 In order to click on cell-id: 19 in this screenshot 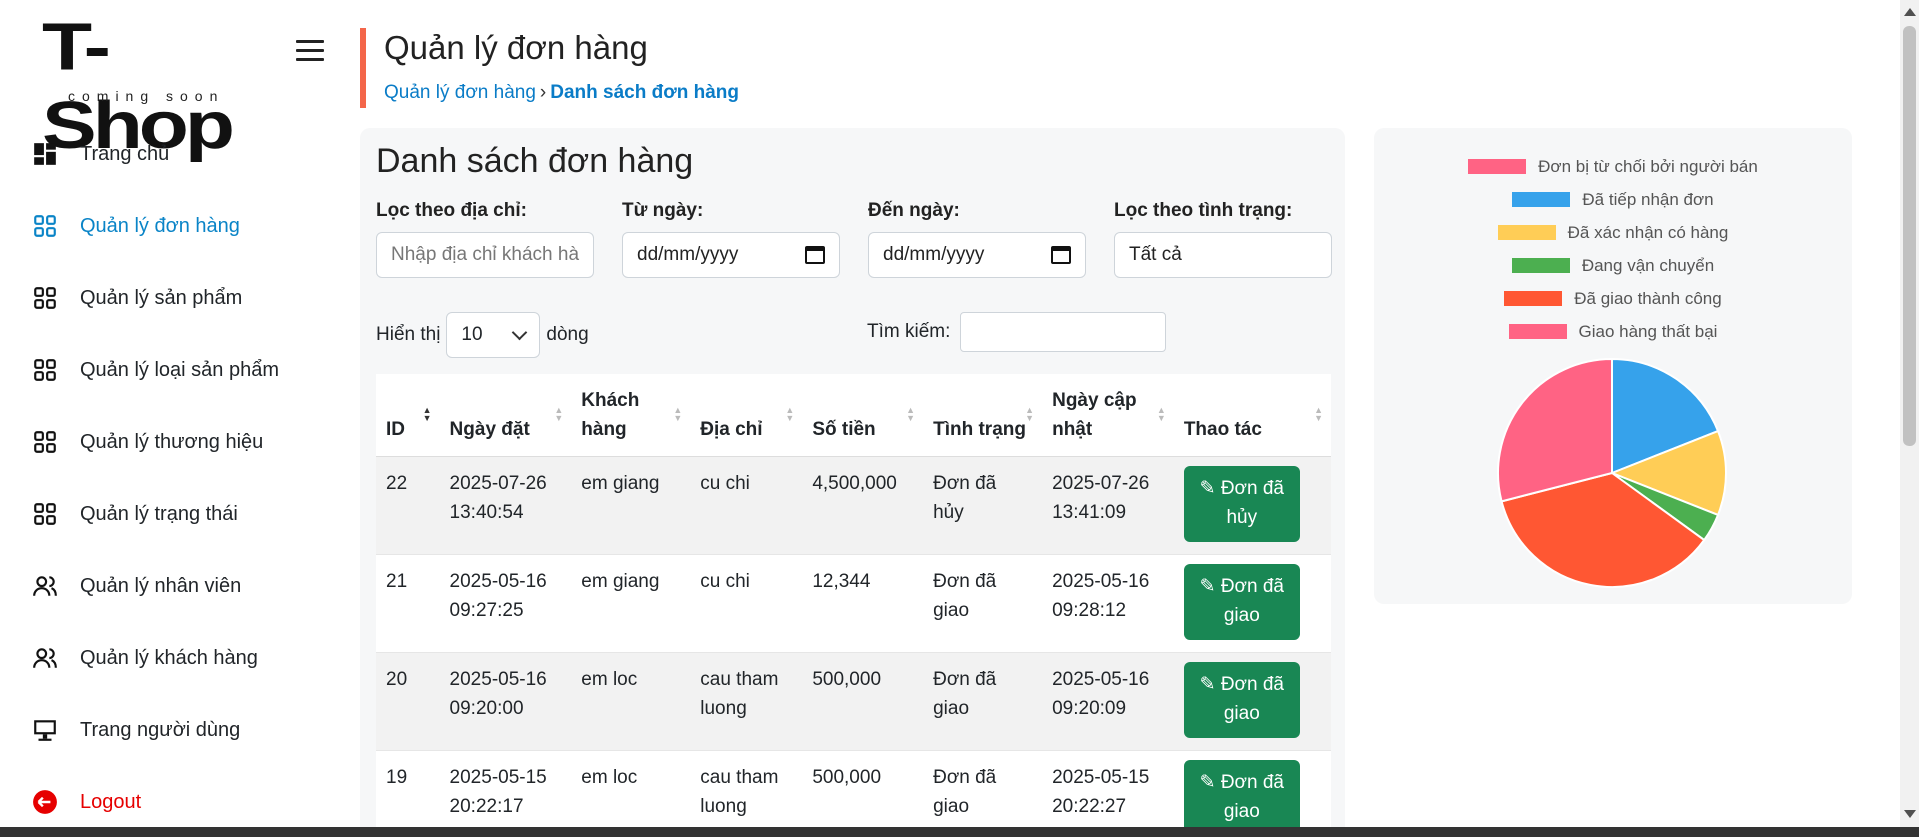, I will do `click(408, 793)`.